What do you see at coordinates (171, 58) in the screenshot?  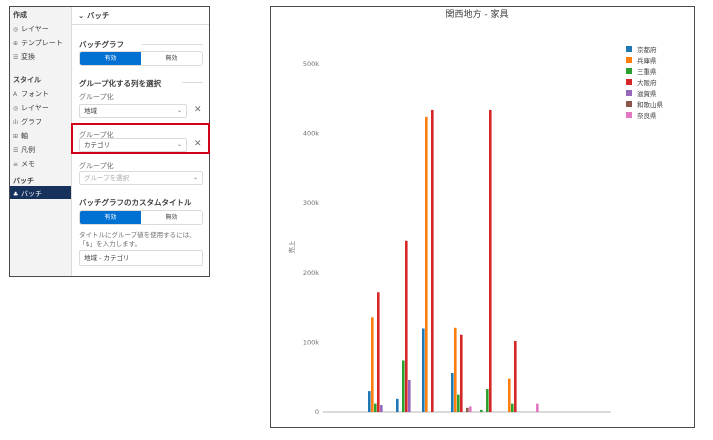 I see `batch-graph-off-button: 無効` at bounding box center [171, 58].